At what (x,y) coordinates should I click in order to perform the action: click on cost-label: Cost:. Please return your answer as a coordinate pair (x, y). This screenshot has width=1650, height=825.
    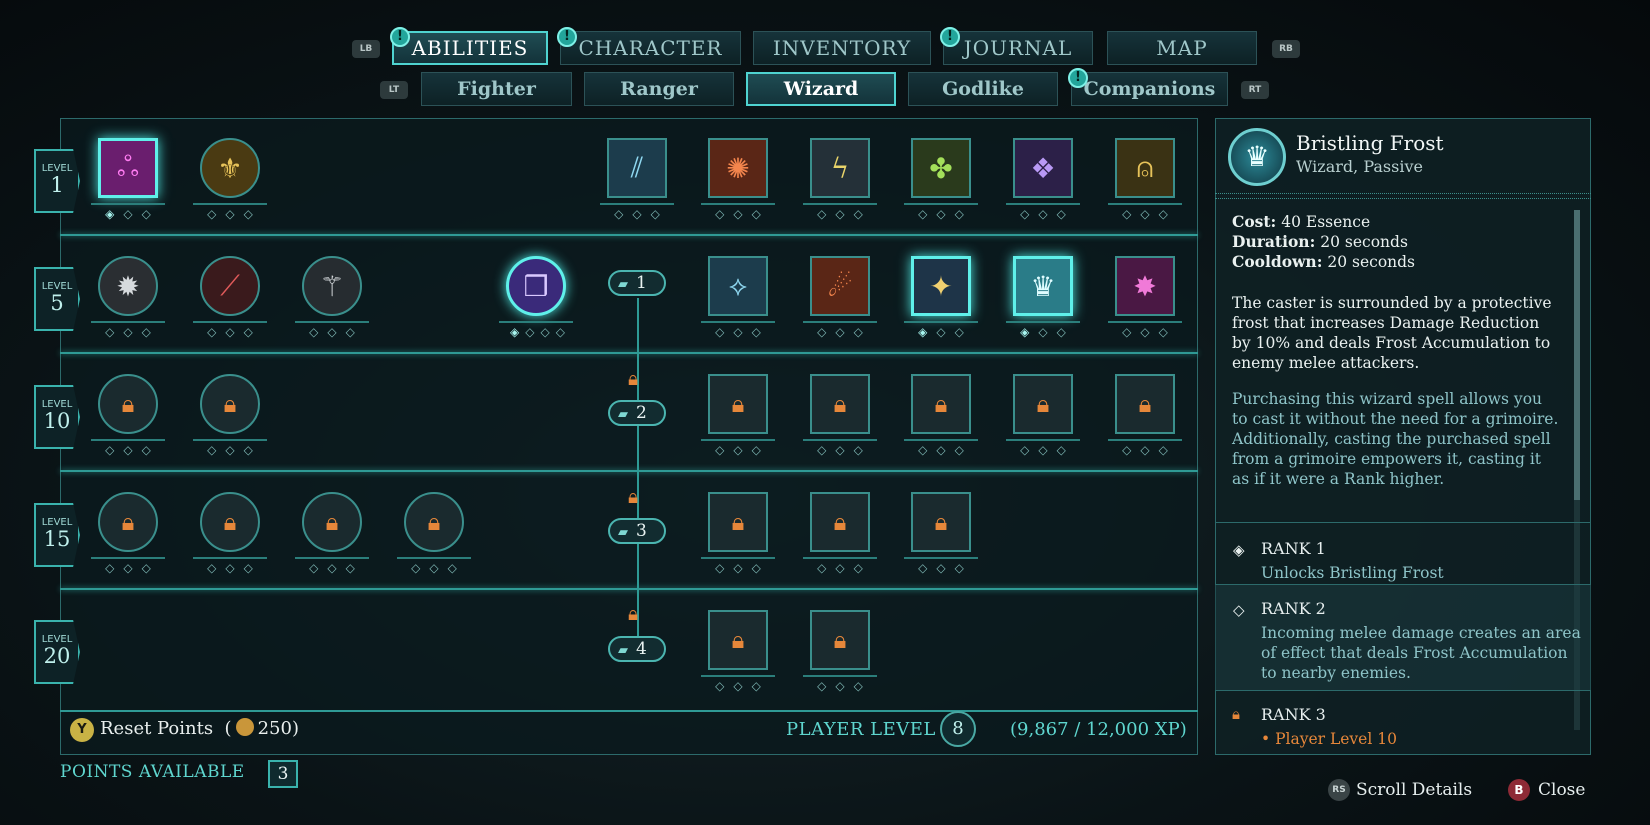
    Looking at the image, I should click on (1254, 221).